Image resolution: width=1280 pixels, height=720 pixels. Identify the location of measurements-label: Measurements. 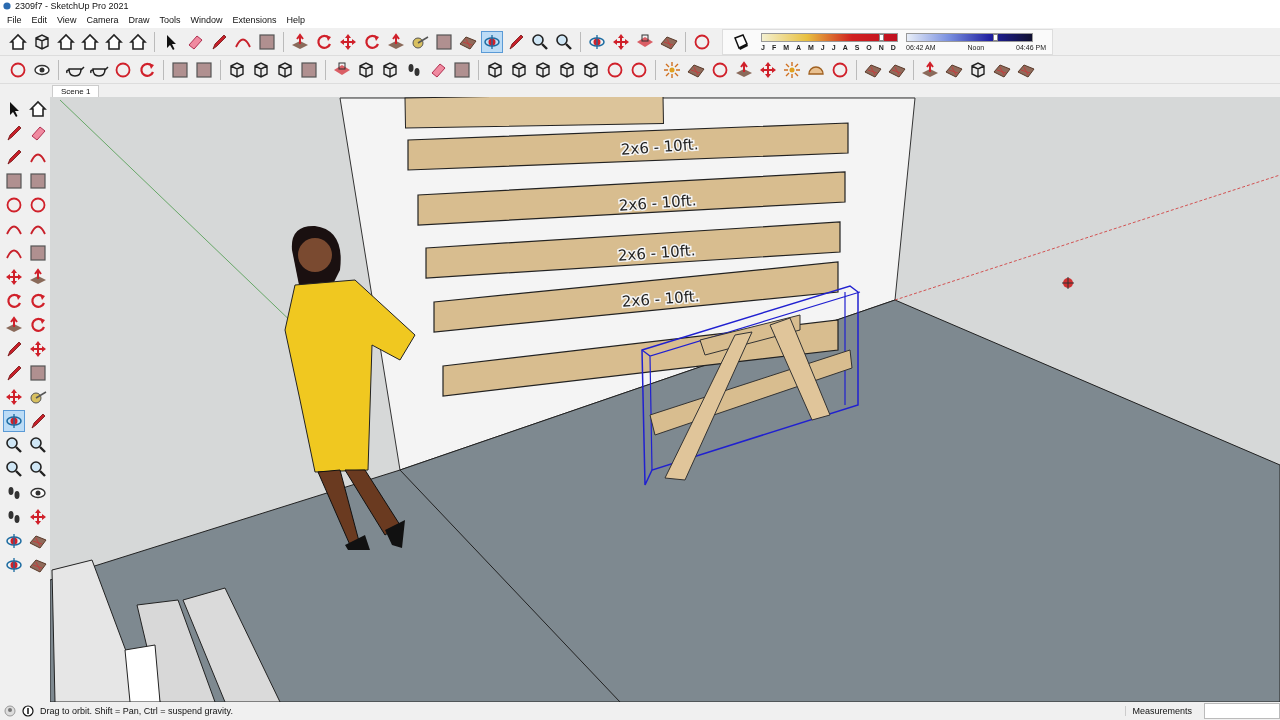
(1161, 711).